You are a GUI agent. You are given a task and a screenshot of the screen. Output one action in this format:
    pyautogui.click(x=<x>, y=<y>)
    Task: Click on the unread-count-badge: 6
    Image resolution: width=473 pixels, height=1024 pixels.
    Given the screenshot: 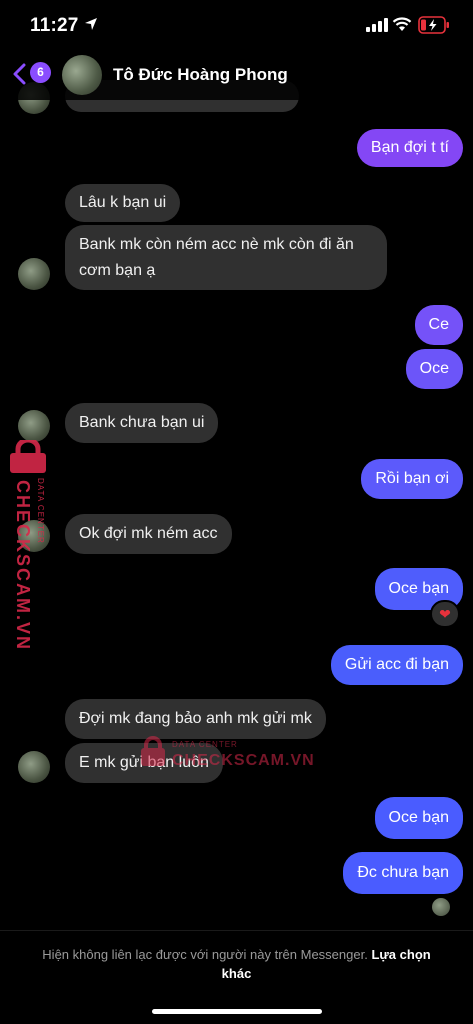 What is the action you would take?
    pyautogui.click(x=40, y=72)
    